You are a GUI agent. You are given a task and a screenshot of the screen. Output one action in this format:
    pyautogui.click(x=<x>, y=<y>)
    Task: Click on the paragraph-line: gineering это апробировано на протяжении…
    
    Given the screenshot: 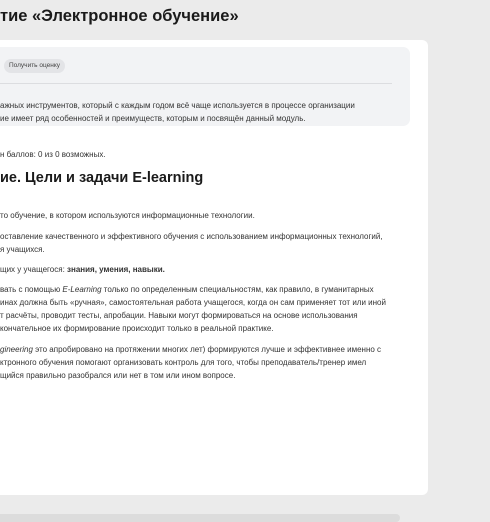 What is the action you would take?
    pyautogui.click(x=200, y=349)
    